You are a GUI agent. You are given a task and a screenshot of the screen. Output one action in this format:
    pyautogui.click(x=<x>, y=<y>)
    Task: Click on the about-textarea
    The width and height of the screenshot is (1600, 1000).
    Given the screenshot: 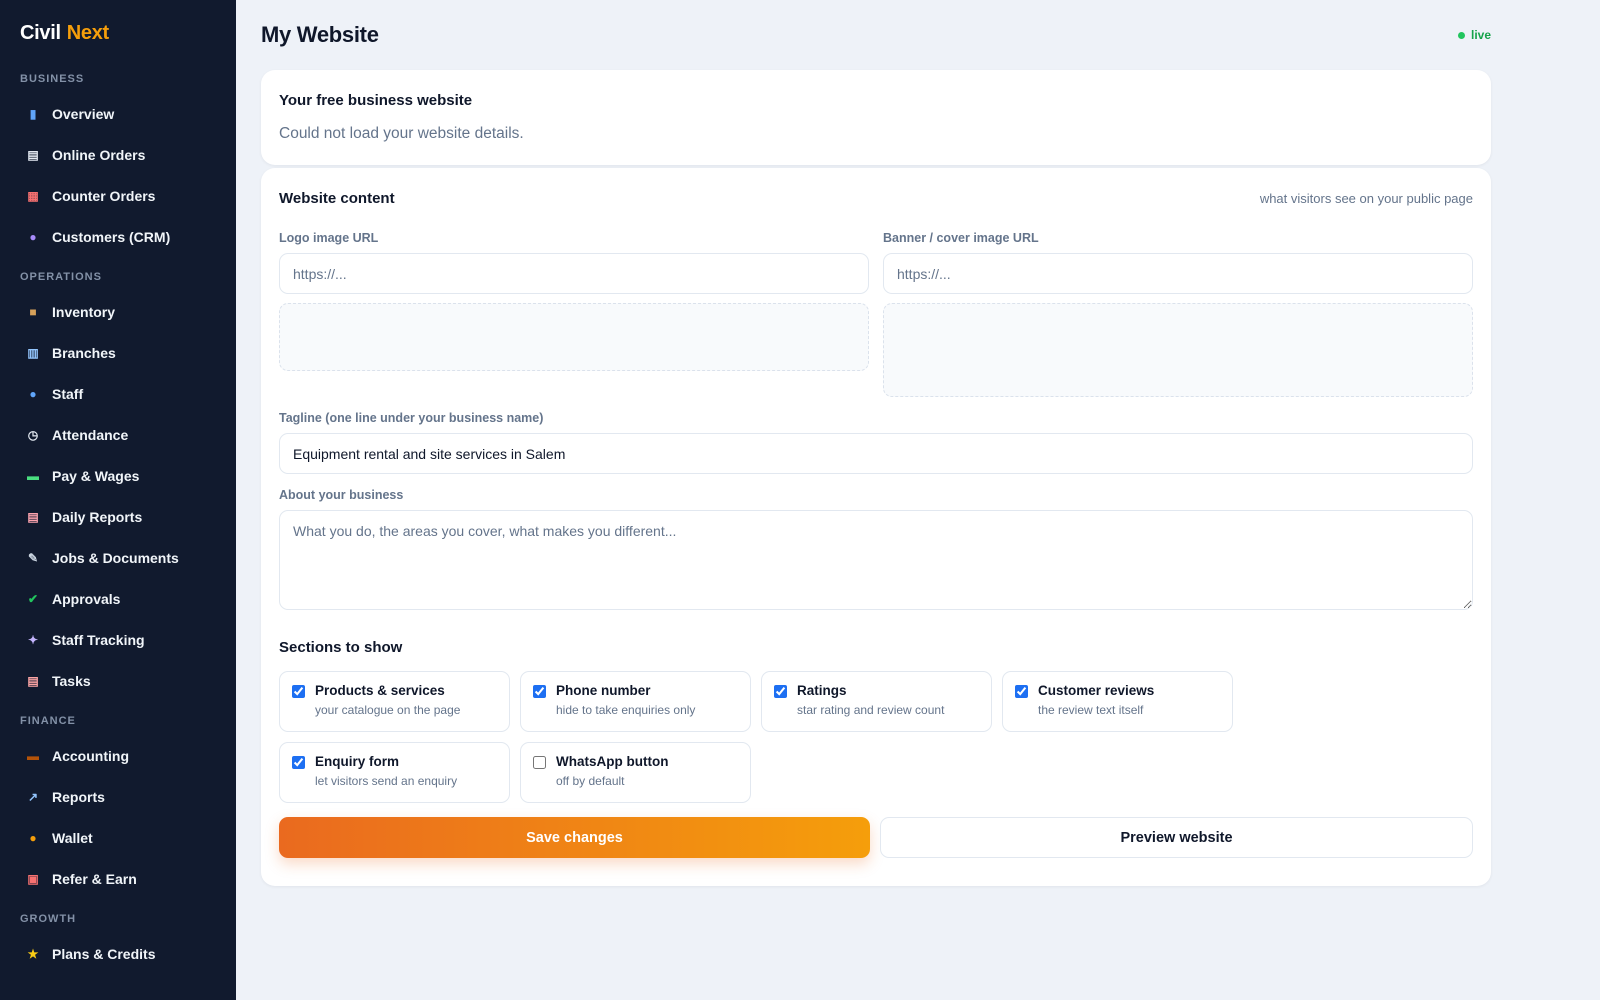 What is the action you would take?
    pyautogui.click(x=876, y=560)
    